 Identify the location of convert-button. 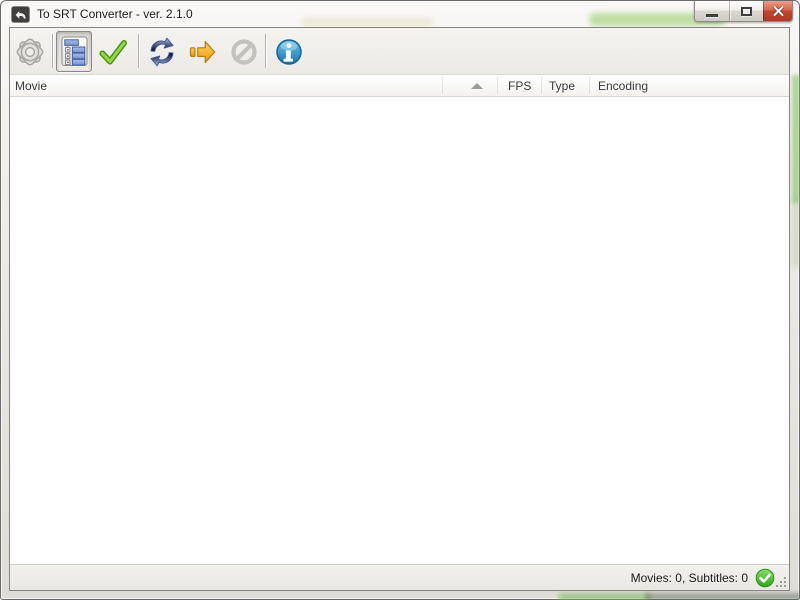
(202, 51).